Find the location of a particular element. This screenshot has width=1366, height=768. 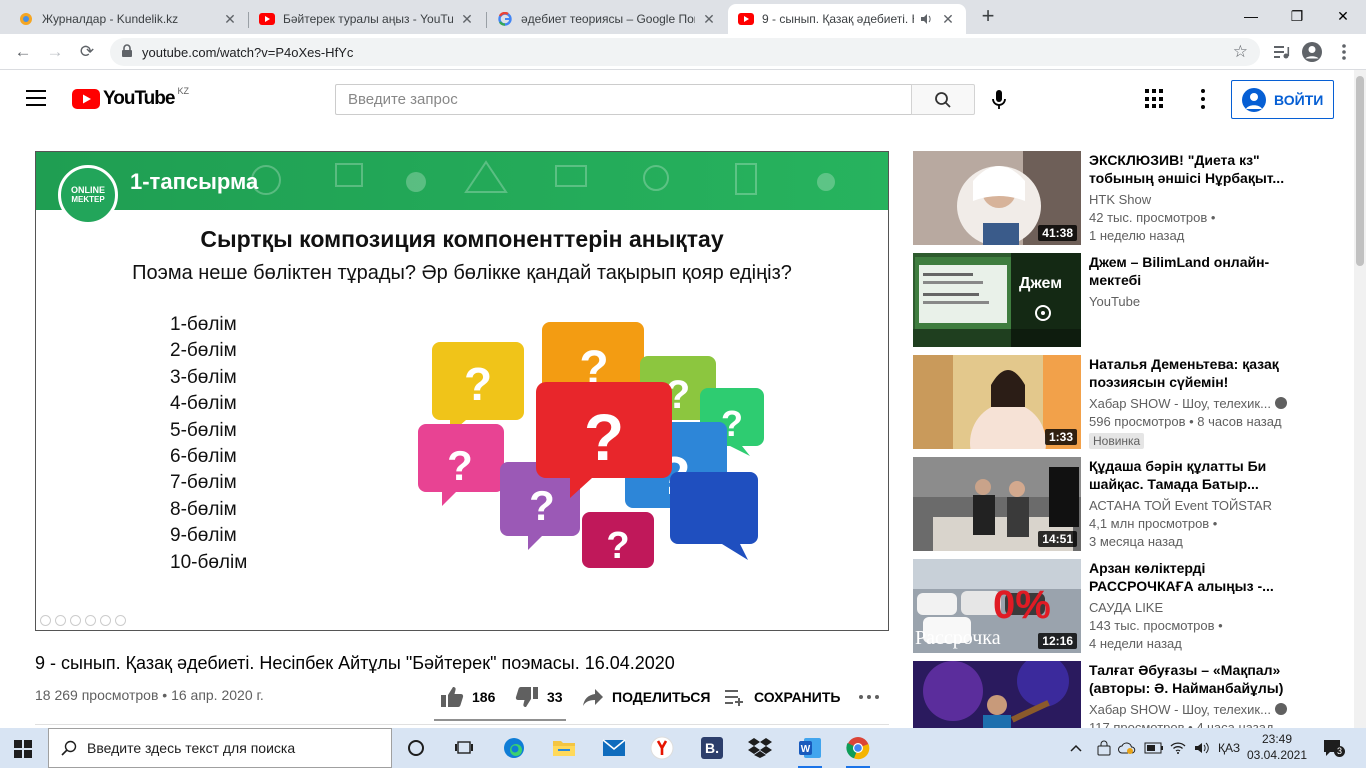

system-clock: 23:49 03.04.2021 is located at coordinates (1277, 747).